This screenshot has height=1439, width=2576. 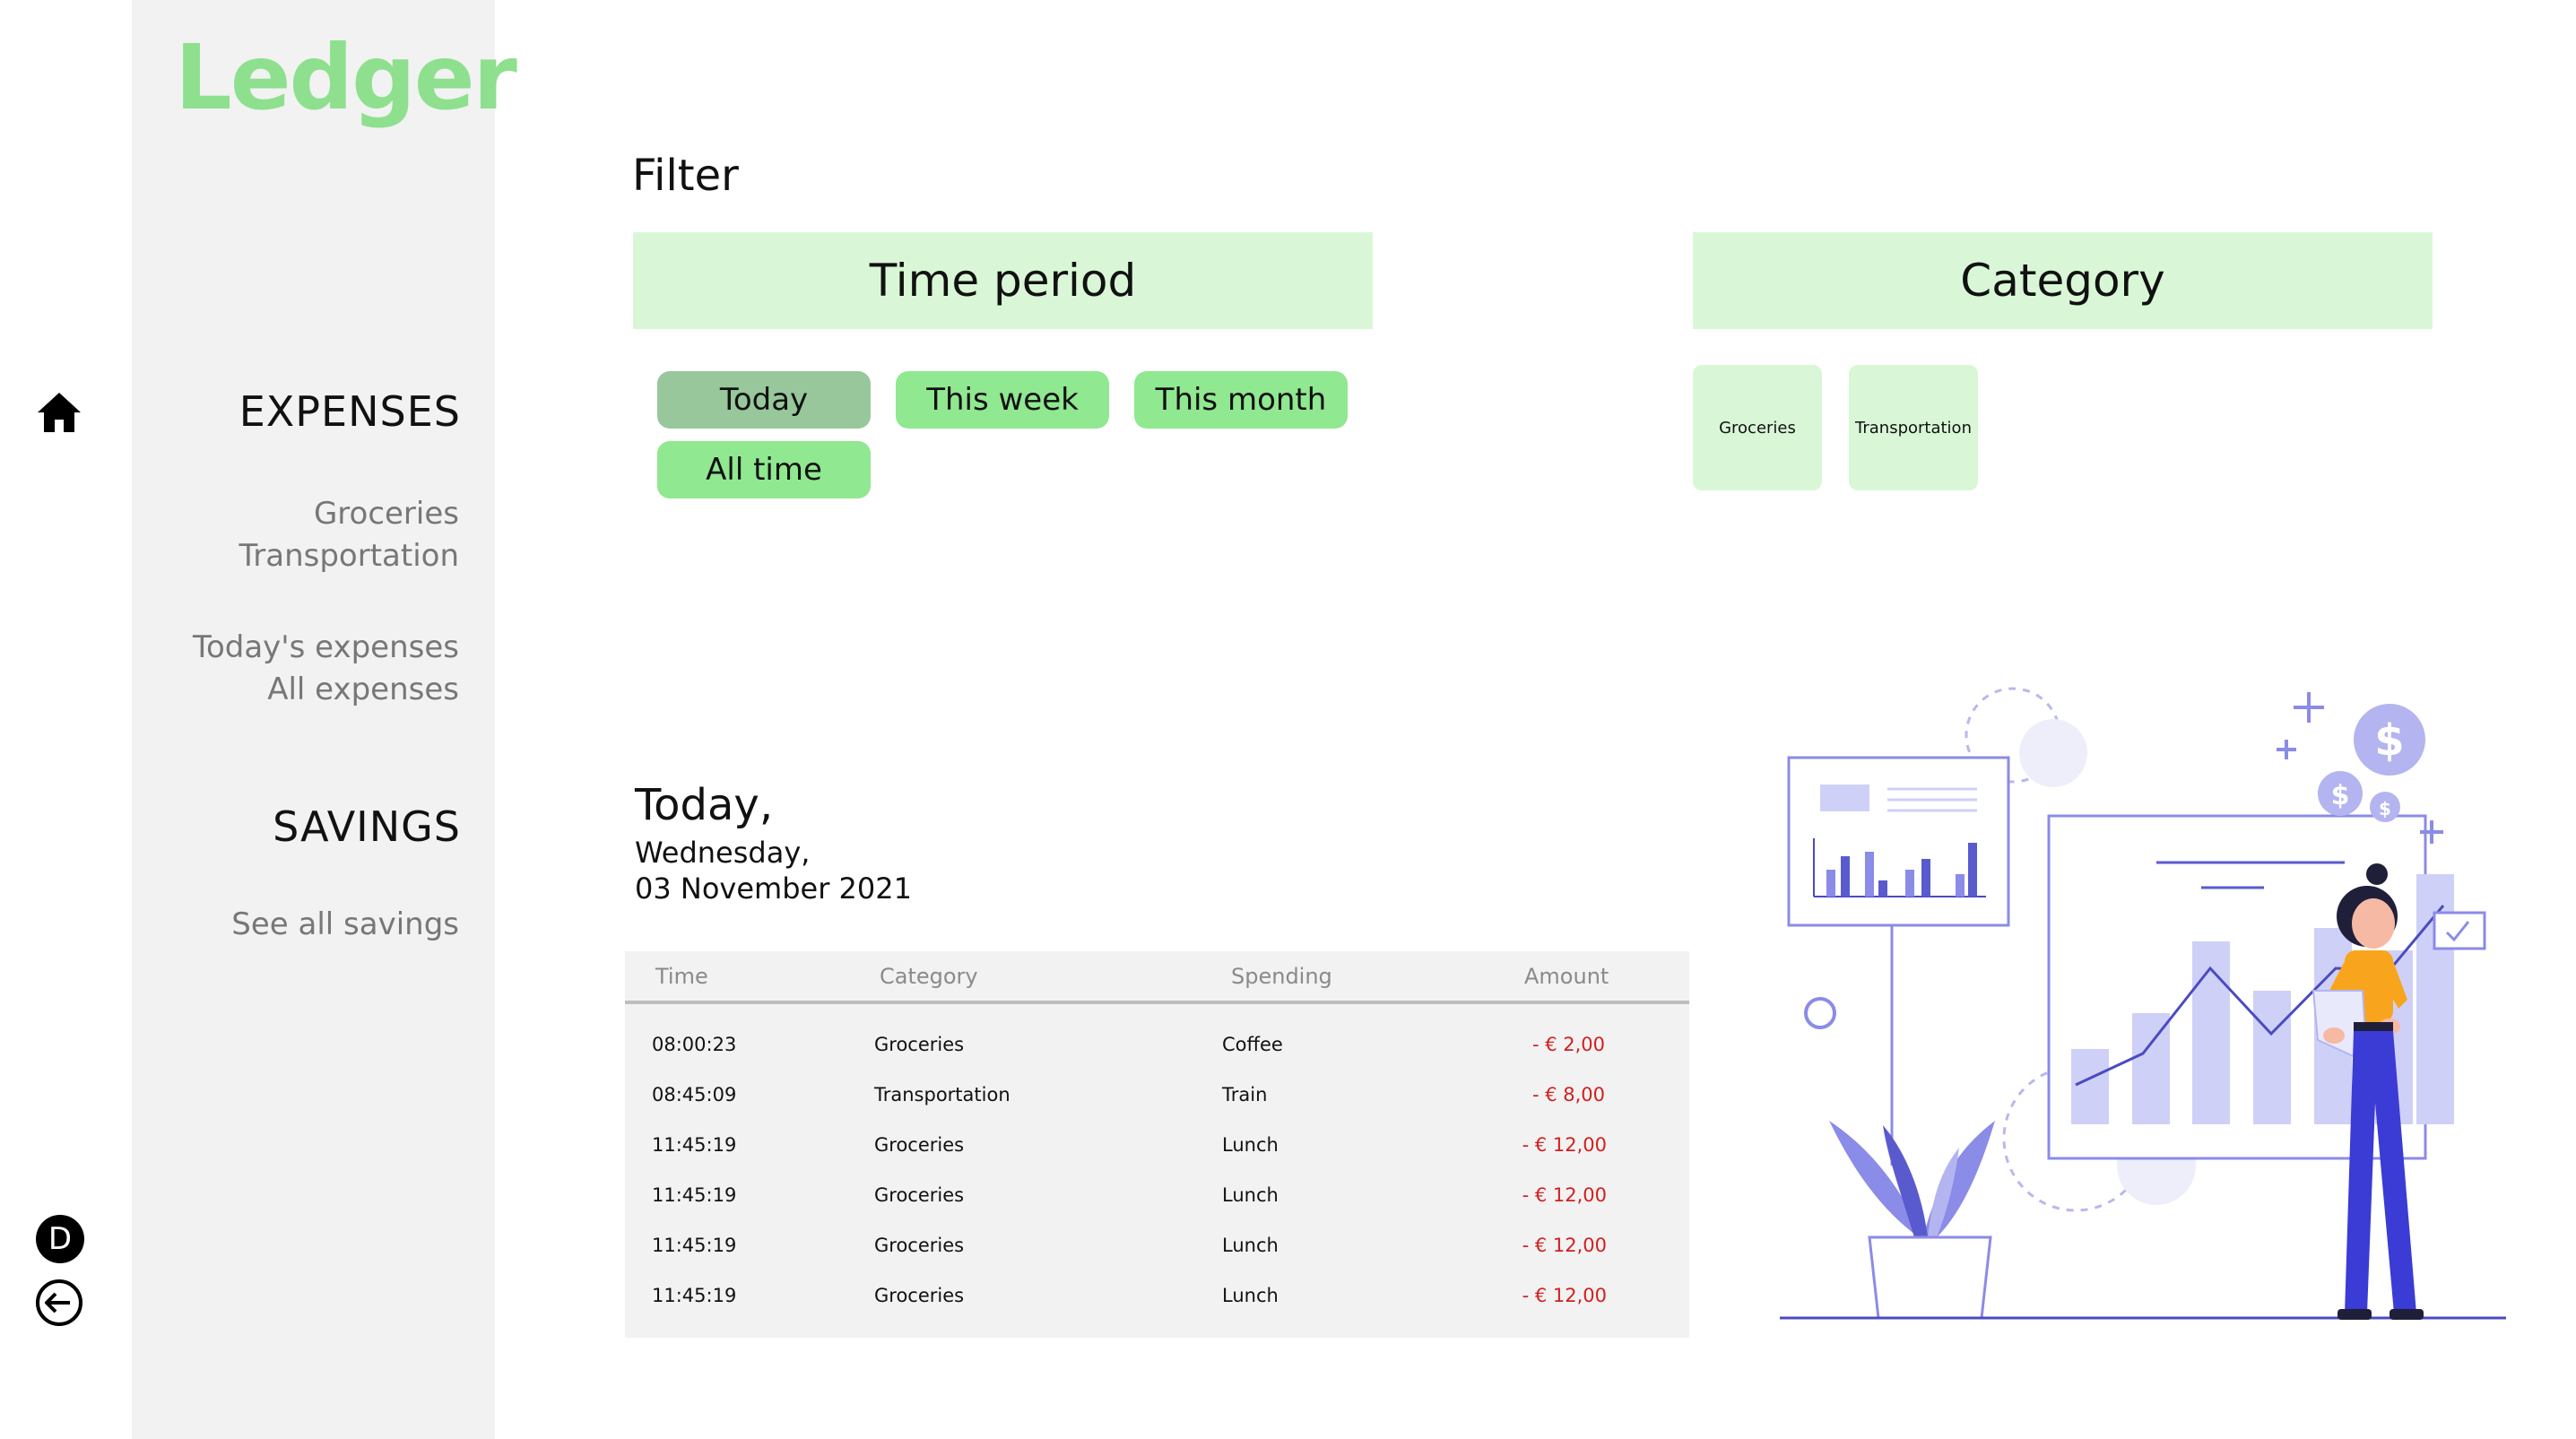 I want to click on logout-button, so click(x=59, y=1303).